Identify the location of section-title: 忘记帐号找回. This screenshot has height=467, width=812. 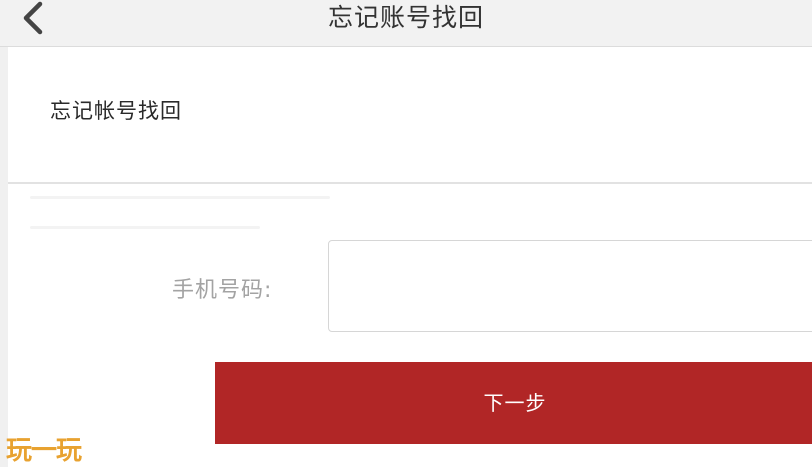
(116, 111).